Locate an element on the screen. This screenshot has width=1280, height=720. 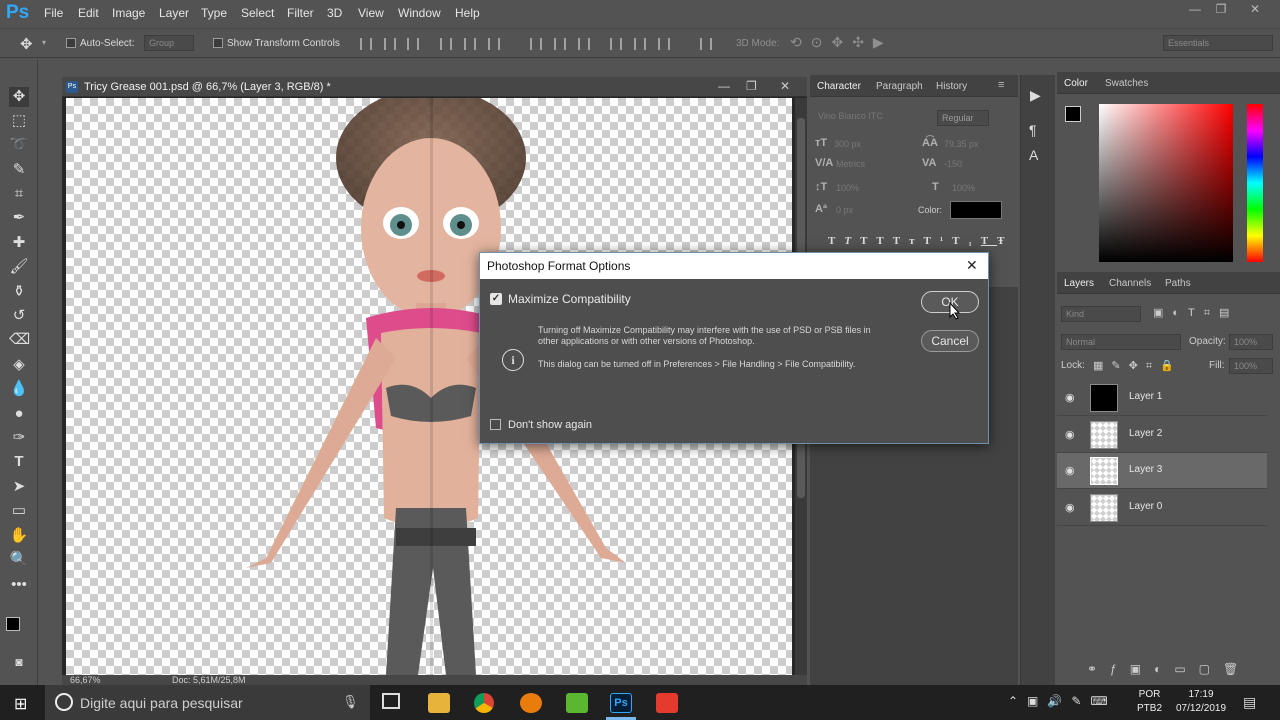
marquee-tool-icon: ⬚ is located at coordinates (19, 121).